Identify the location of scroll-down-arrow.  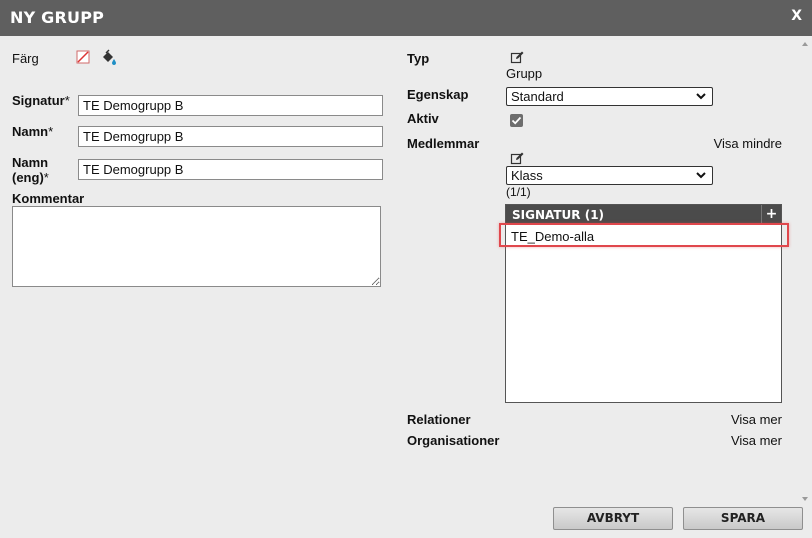
(805, 499).